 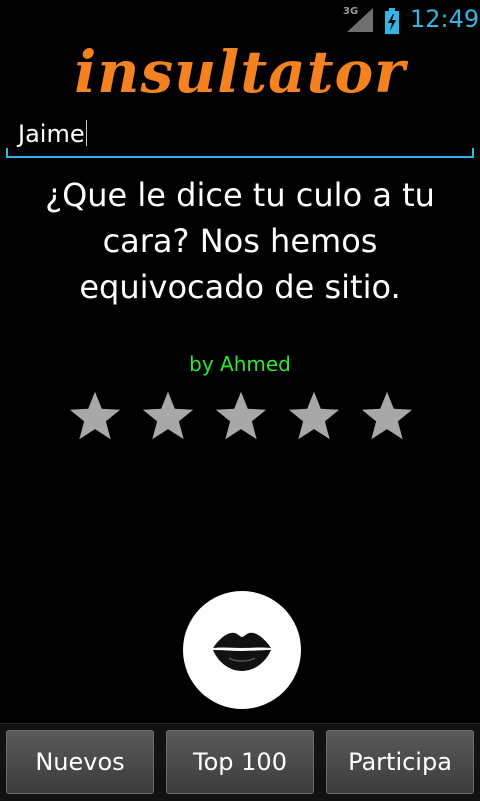 I want to click on kiss-button, so click(x=242, y=650).